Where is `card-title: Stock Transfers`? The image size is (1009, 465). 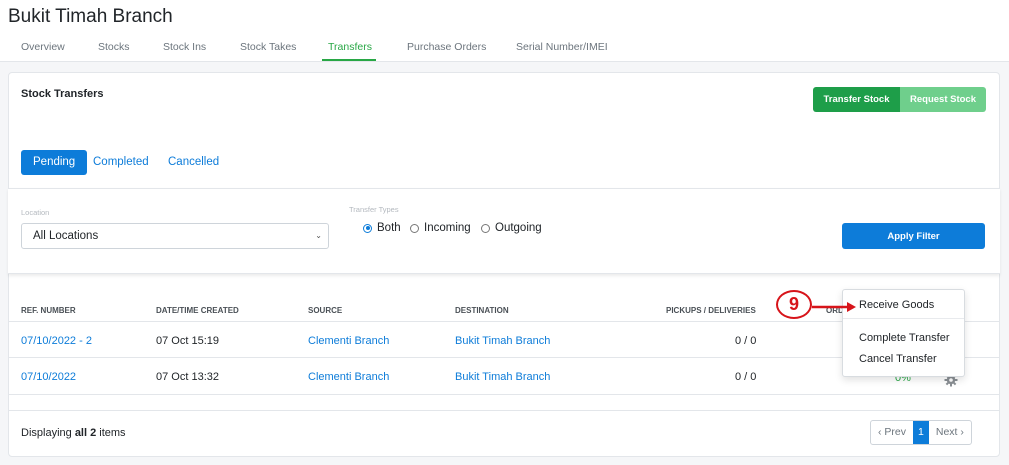 card-title: Stock Transfers is located at coordinates (62, 94).